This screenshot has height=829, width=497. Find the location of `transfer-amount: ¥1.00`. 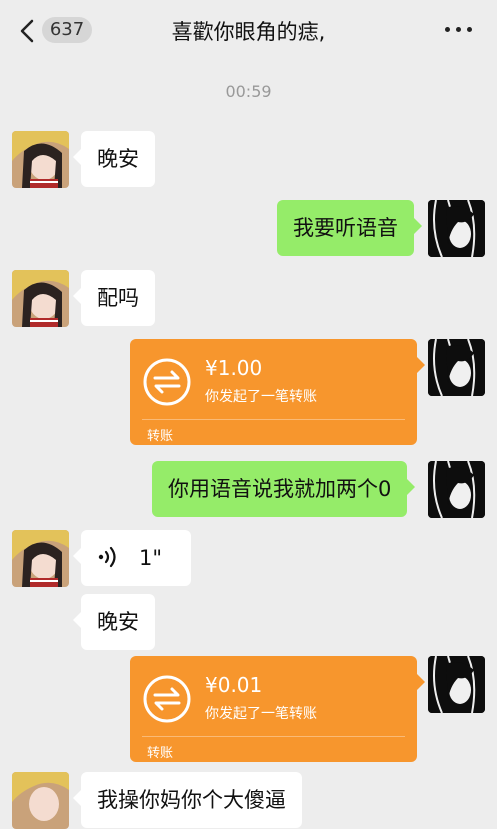

transfer-amount: ¥1.00 is located at coordinates (234, 368).